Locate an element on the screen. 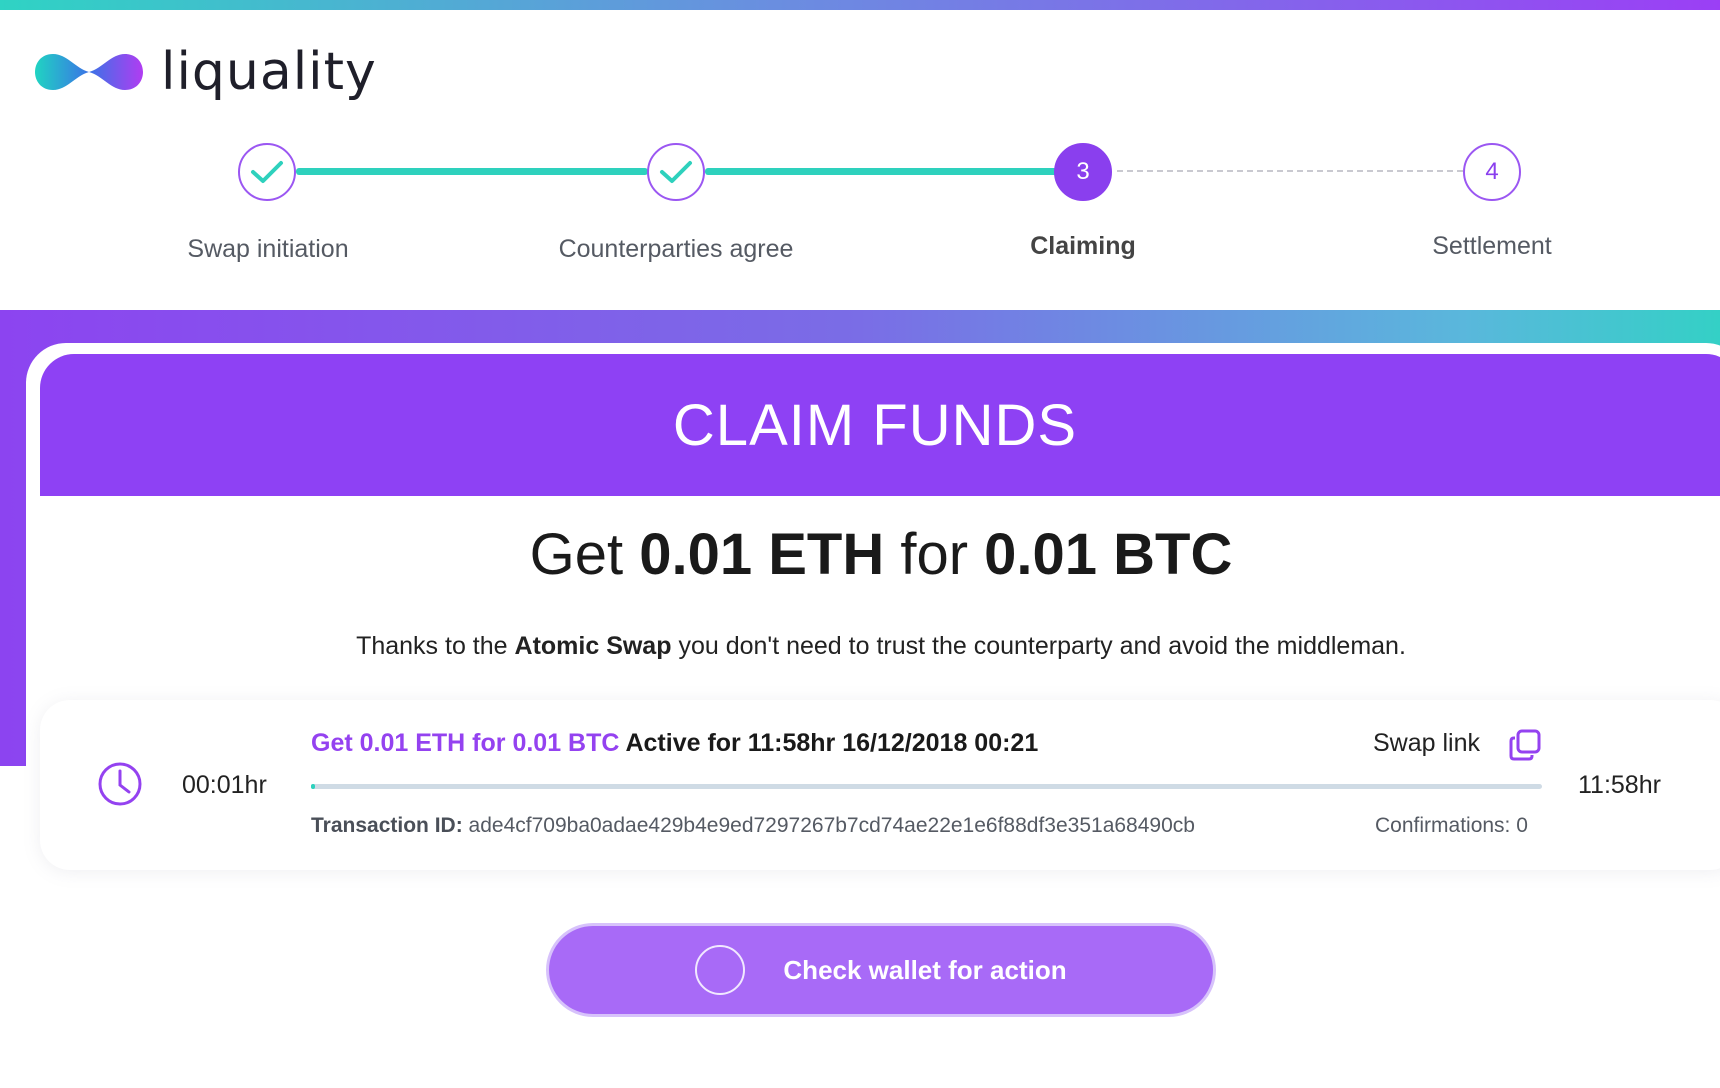  headline-receive-amount: 0.01 ETH is located at coordinates (762, 554).